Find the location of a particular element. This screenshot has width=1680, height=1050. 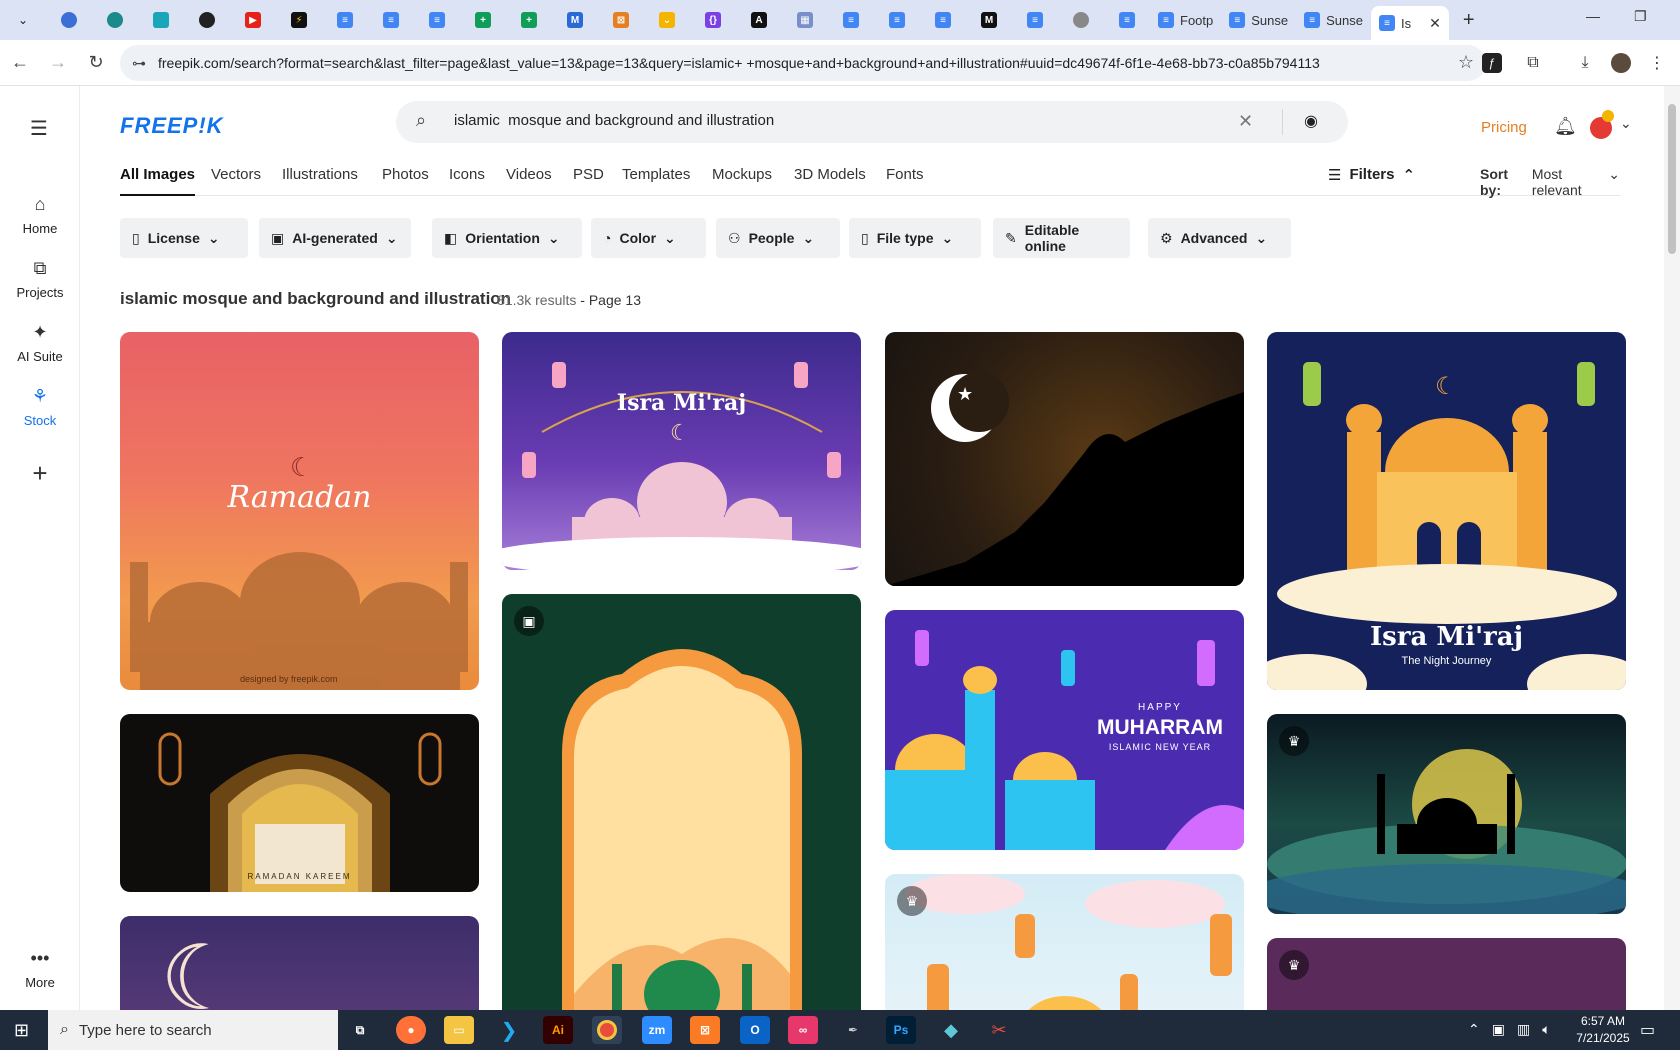

tab-vectors: Vectors is located at coordinates (236, 181).